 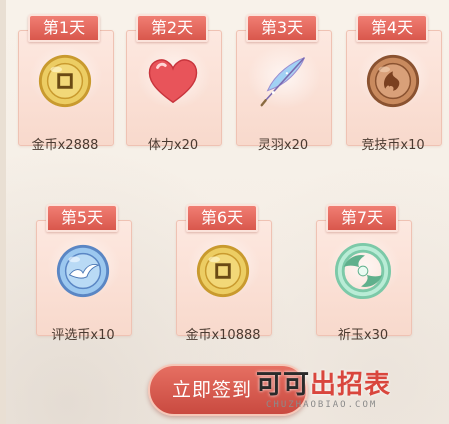 What do you see at coordinates (362, 218) in the screenshot?
I see `day-tab: 第7天` at bounding box center [362, 218].